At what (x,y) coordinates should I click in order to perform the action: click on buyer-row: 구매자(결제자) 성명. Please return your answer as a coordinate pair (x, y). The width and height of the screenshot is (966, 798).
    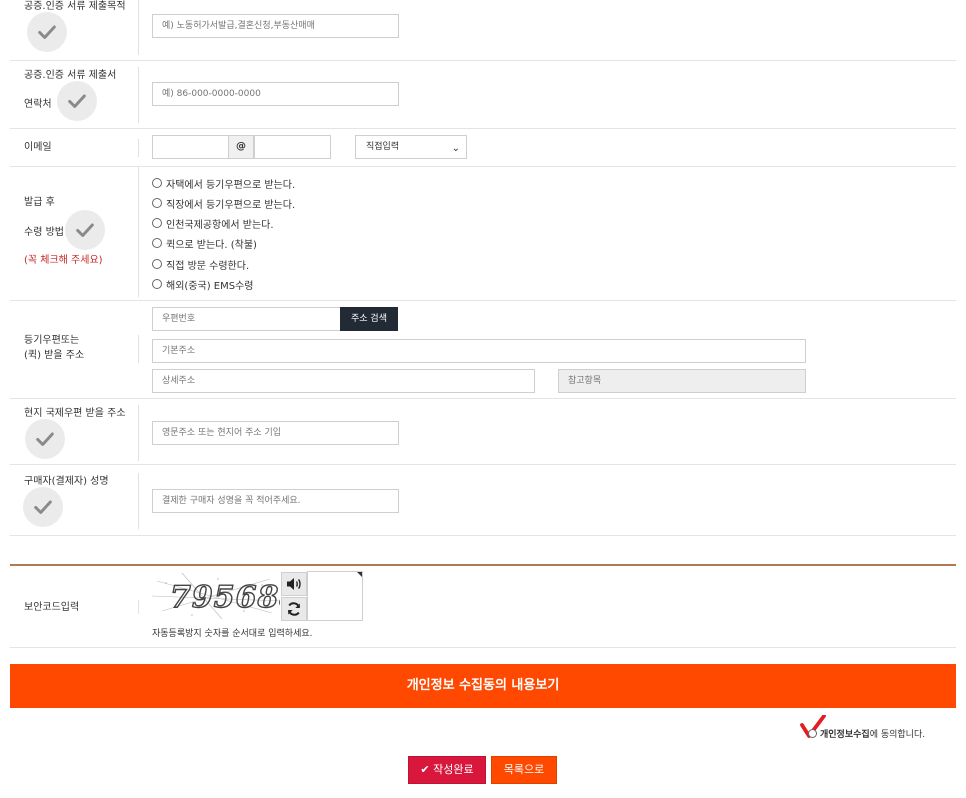
    Looking at the image, I should click on (483, 500).